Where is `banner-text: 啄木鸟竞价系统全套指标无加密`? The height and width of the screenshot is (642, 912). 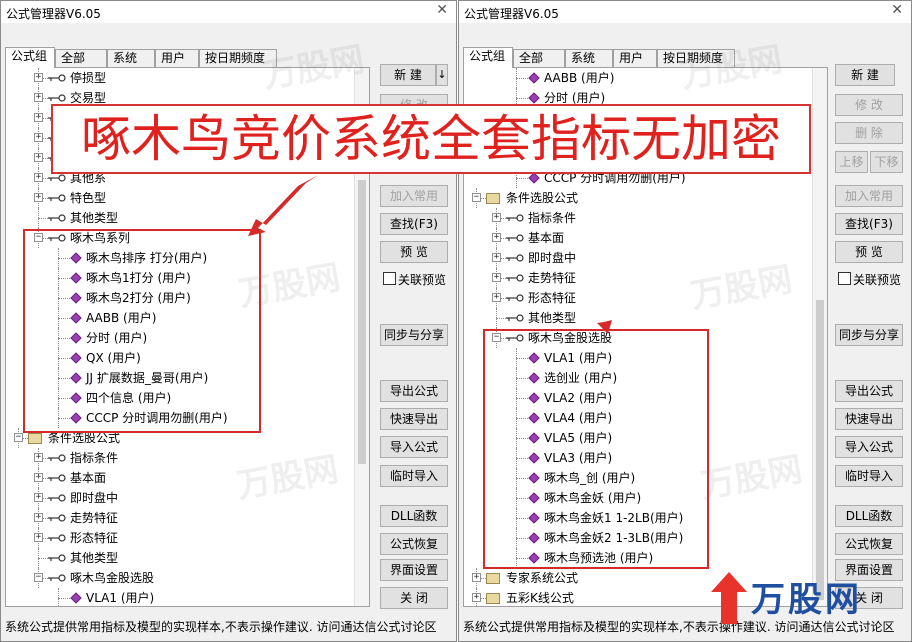
banner-text: 啄木鸟竞价系统全套指标无加密 is located at coordinates (431, 139).